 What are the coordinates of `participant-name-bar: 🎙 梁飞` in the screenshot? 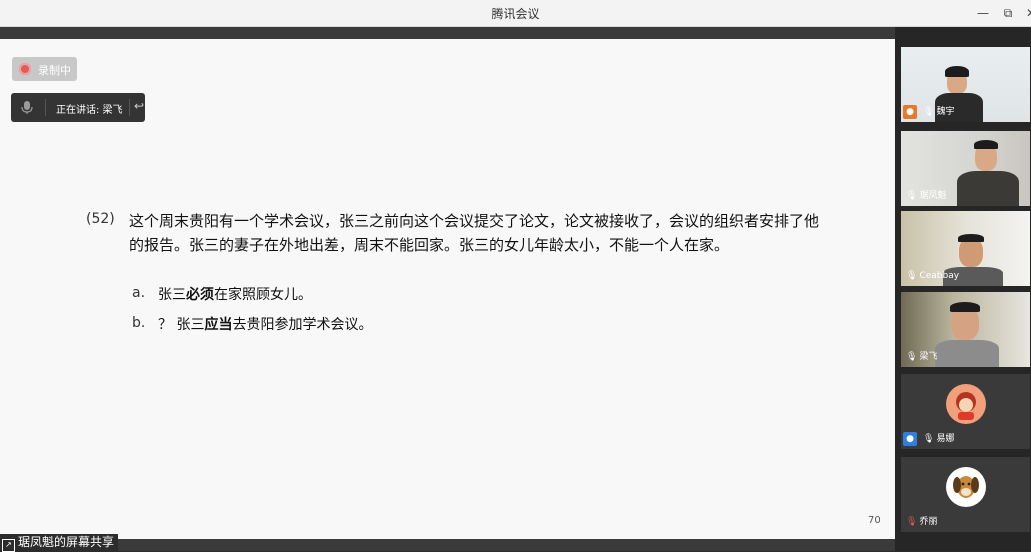 It's located at (922, 357).